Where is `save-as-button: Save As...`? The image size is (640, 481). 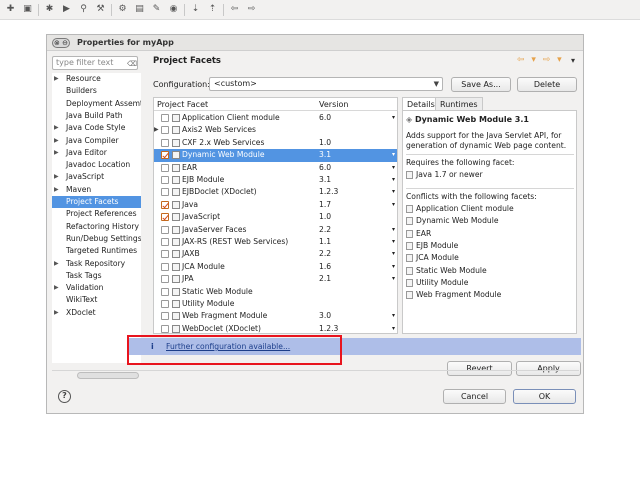 save-as-button: Save As... is located at coordinates (481, 84).